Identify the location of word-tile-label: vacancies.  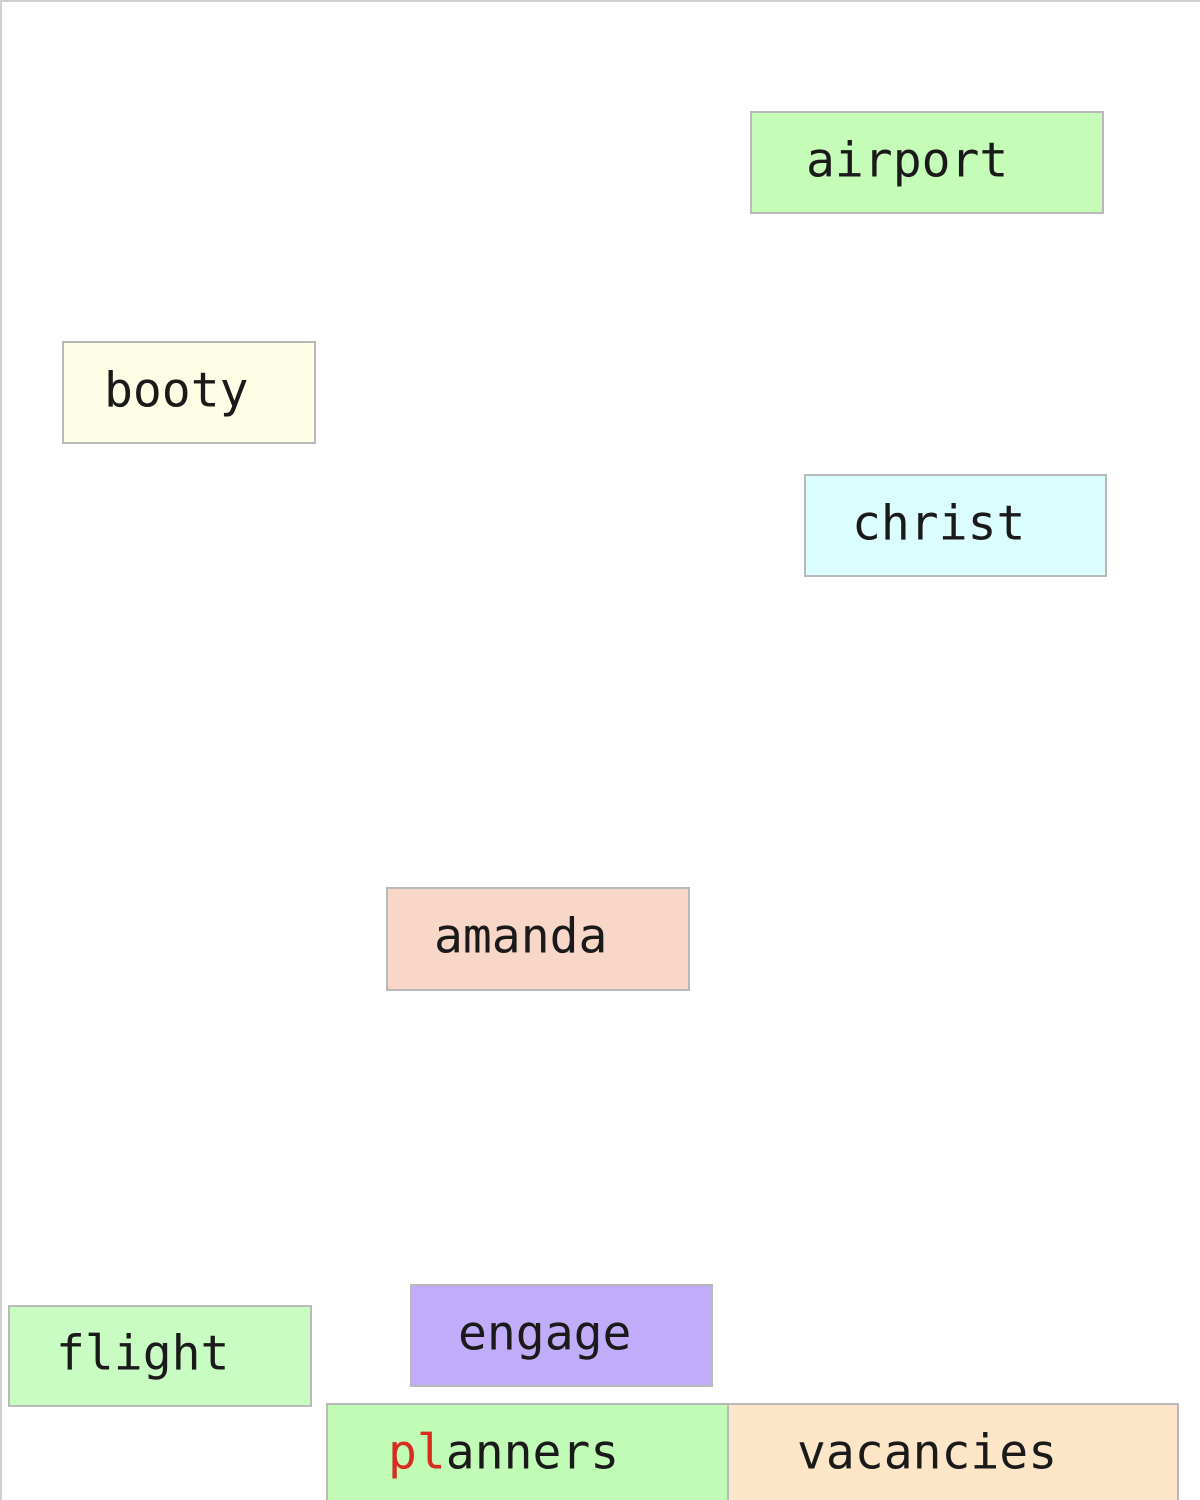
(927, 1453).